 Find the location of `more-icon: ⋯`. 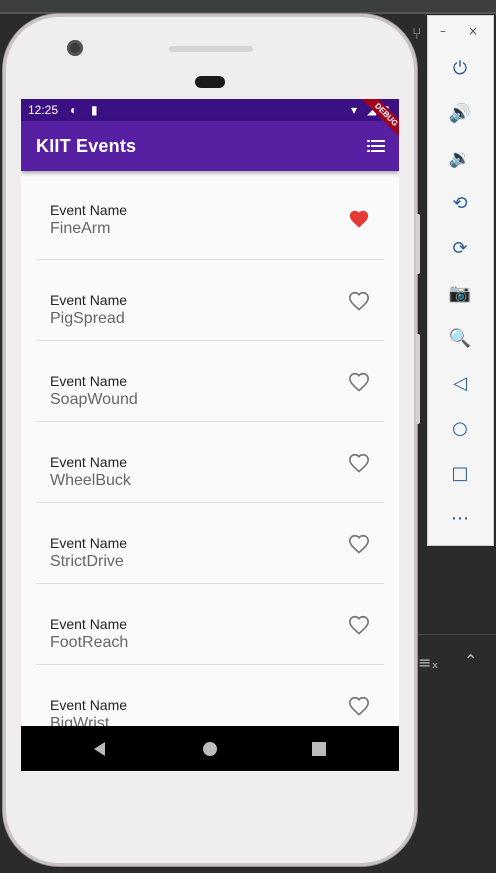

more-icon: ⋯ is located at coordinates (460, 518).